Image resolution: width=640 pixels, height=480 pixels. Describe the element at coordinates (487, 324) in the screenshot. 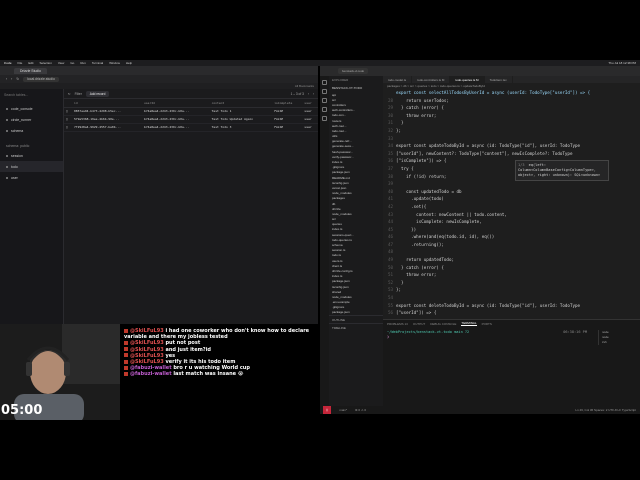

I see `panel-tab-ports: PORTS` at that location.